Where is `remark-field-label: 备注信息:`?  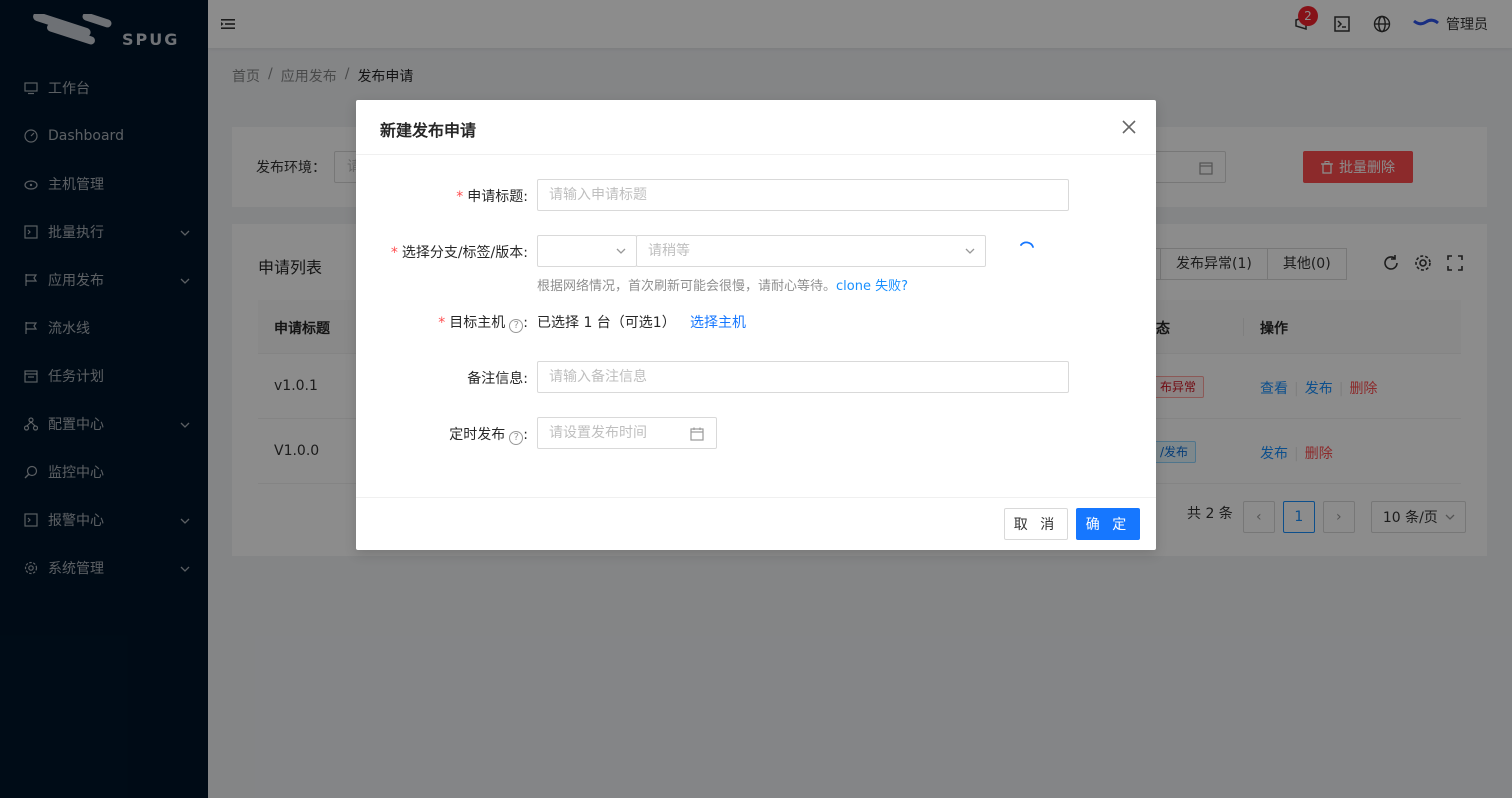 remark-field-label: 备注信息: is located at coordinates (497, 379).